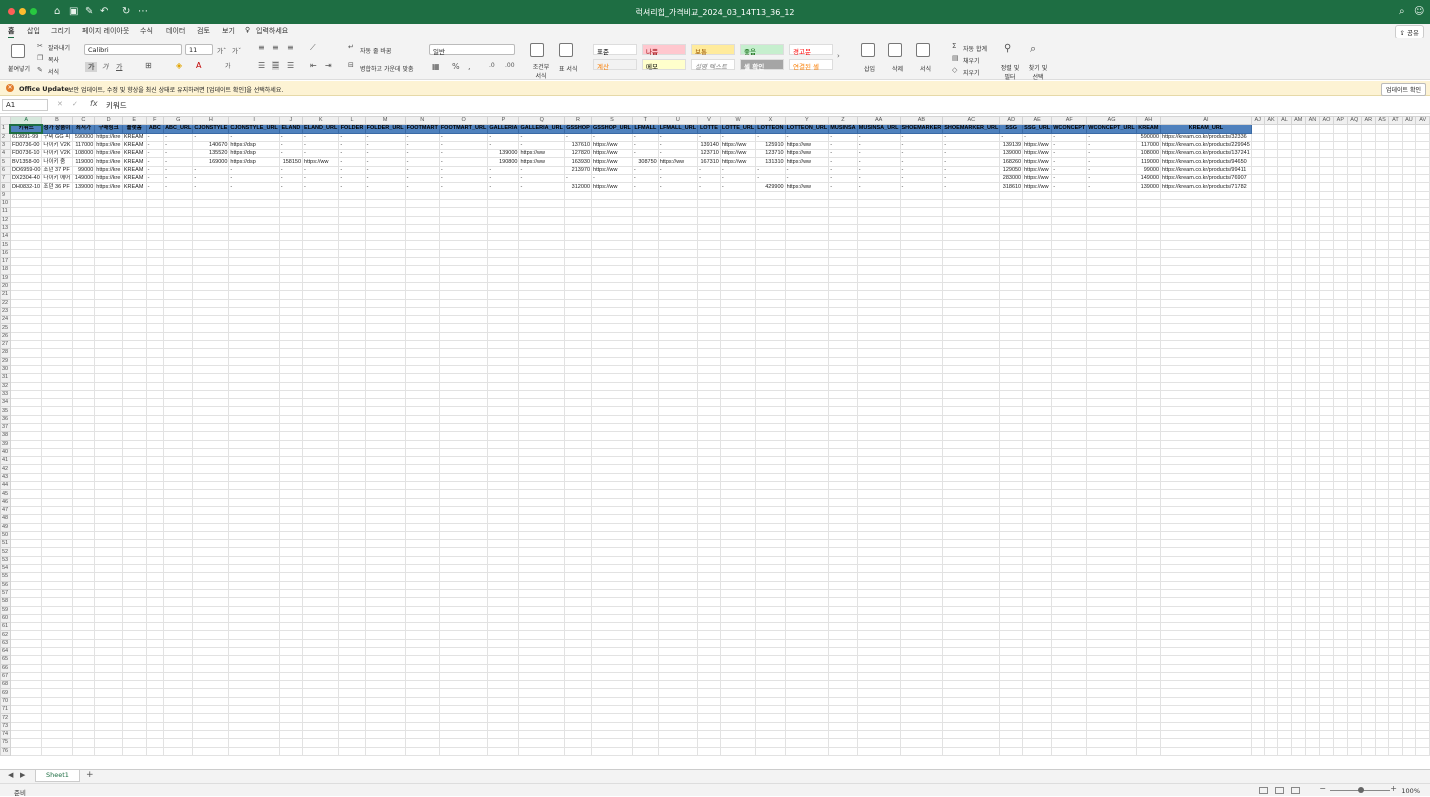  What do you see at coordinates (1263, 790) in the screenshot?
I see `normal-view-icon` at bounding box center [1263, 790].